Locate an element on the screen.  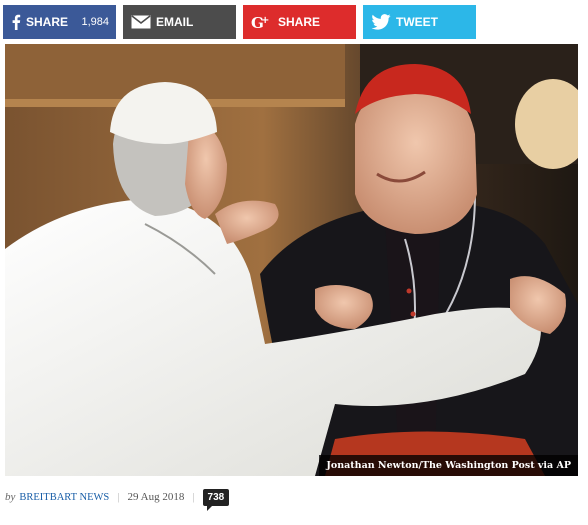
twitter-tweet-label: TWEET is located at coordinates (417, 22).